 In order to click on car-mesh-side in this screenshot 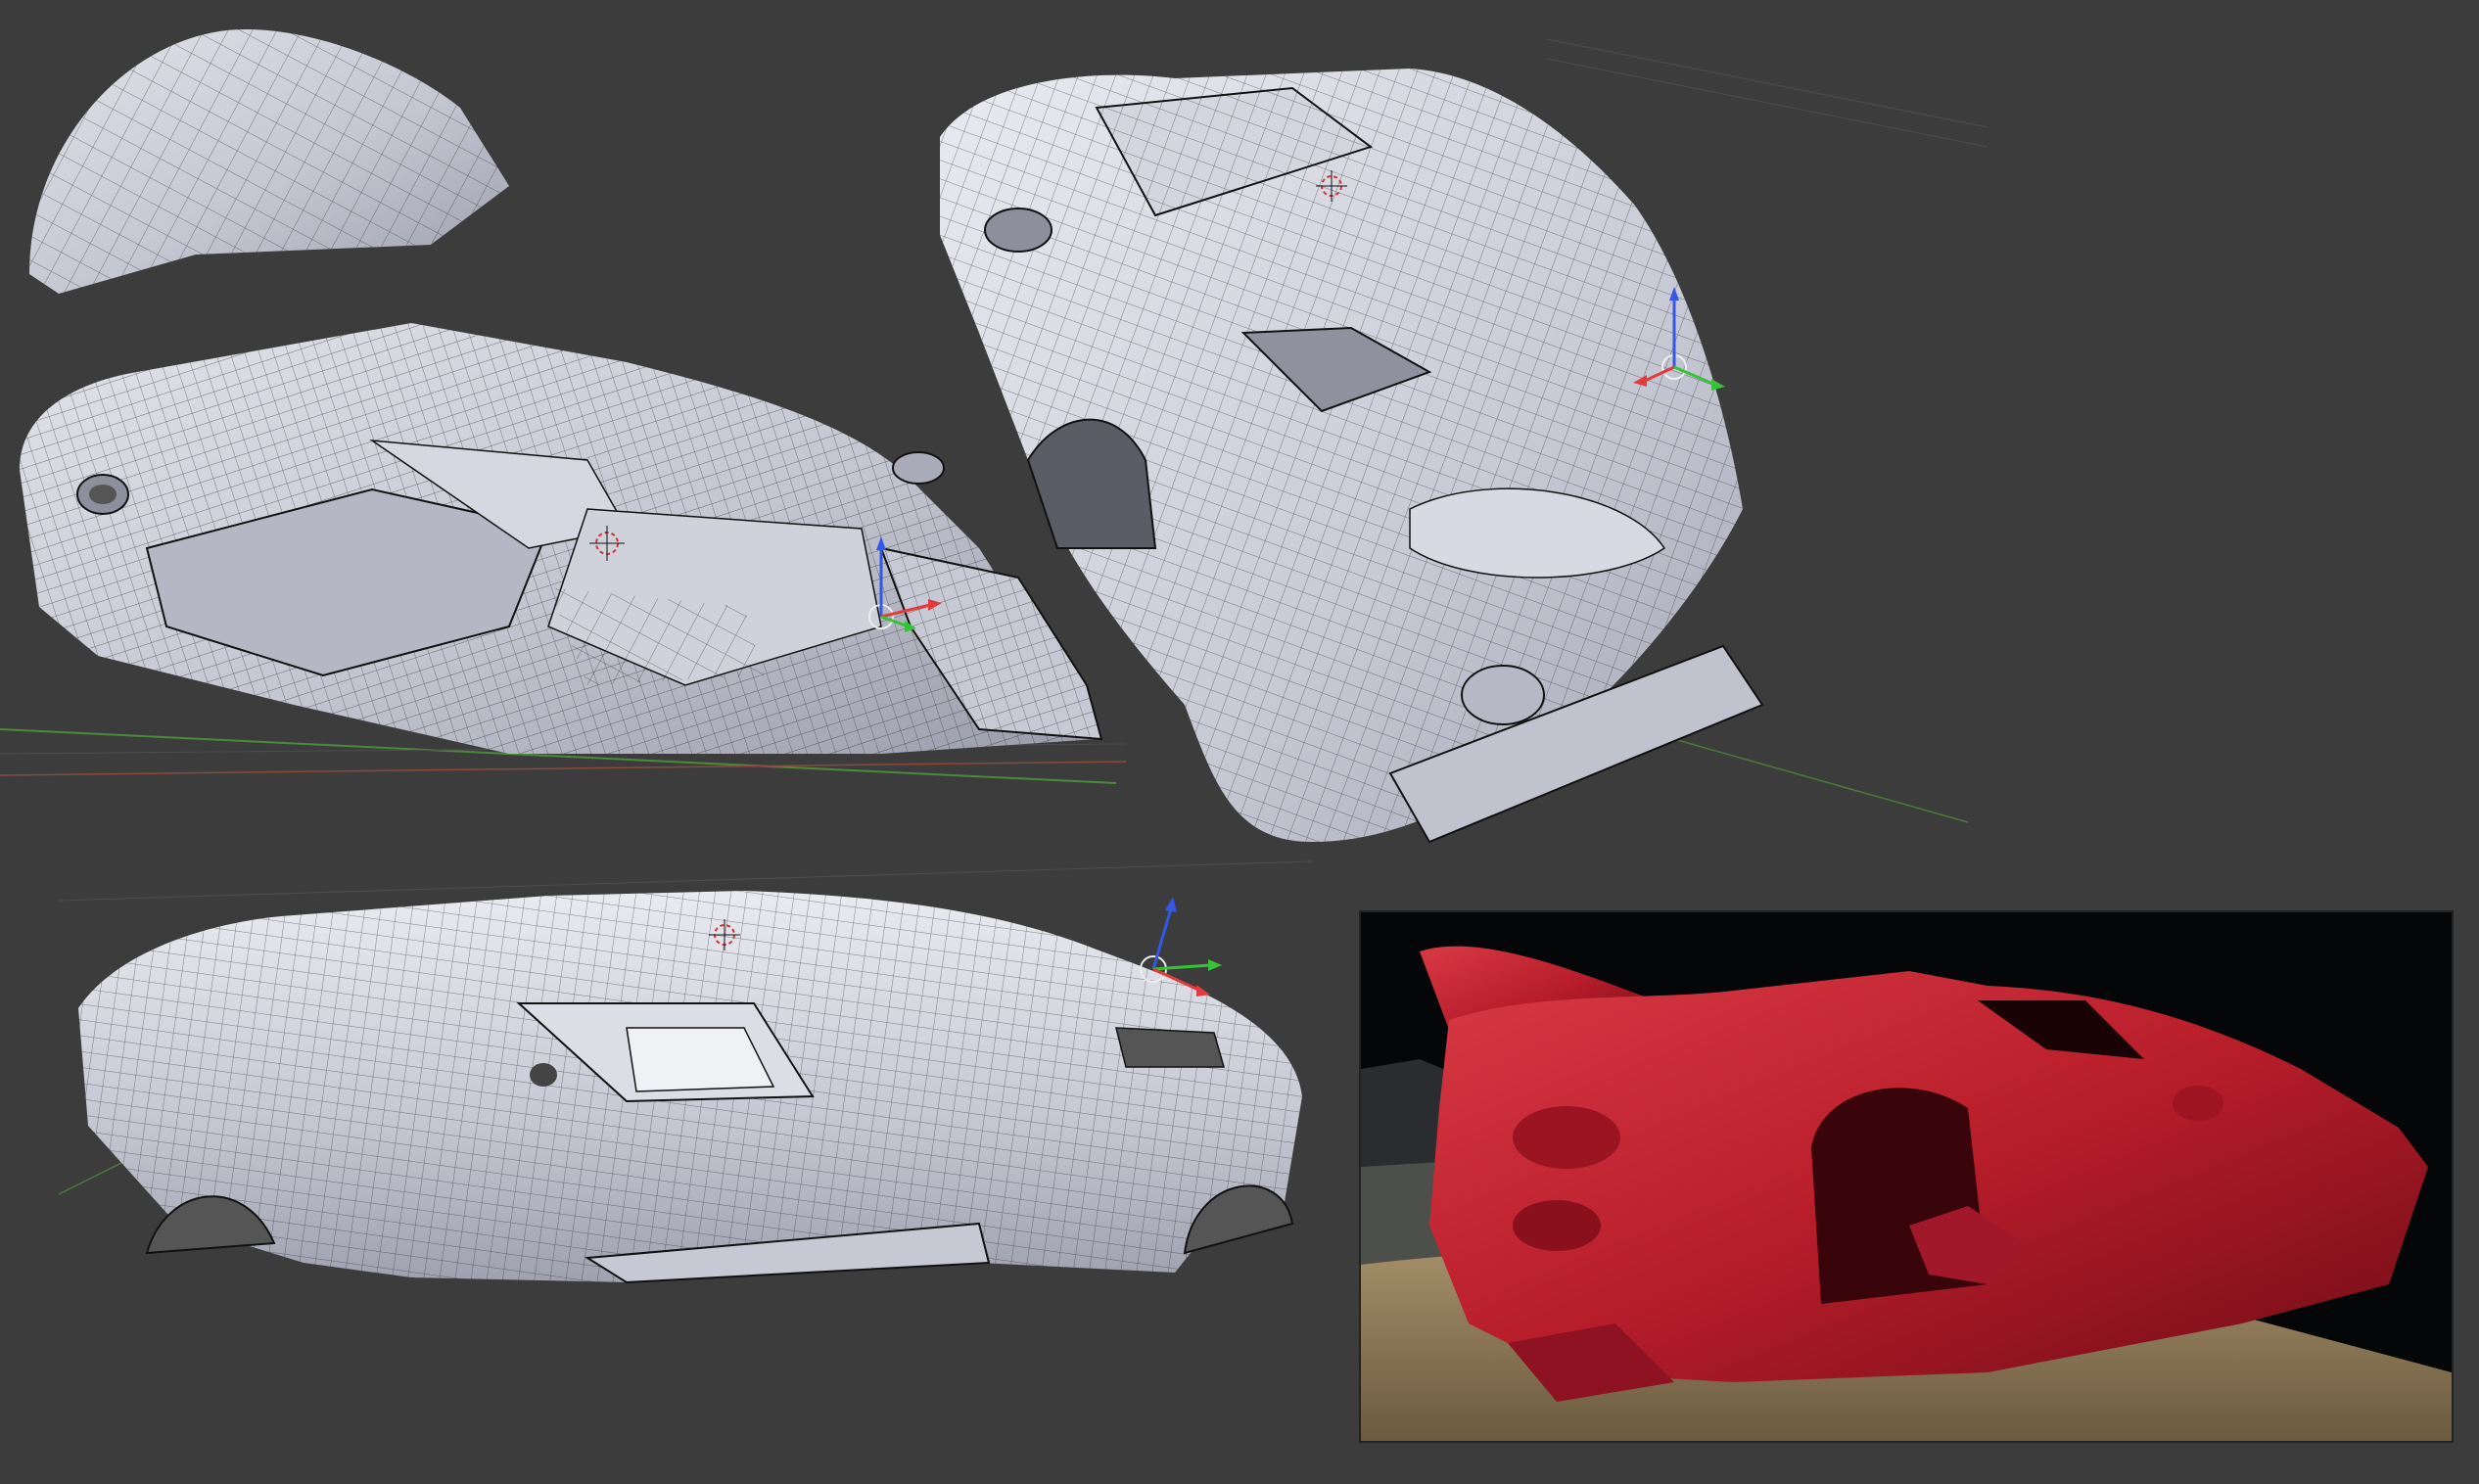, I will do `click(690, 1087)`.